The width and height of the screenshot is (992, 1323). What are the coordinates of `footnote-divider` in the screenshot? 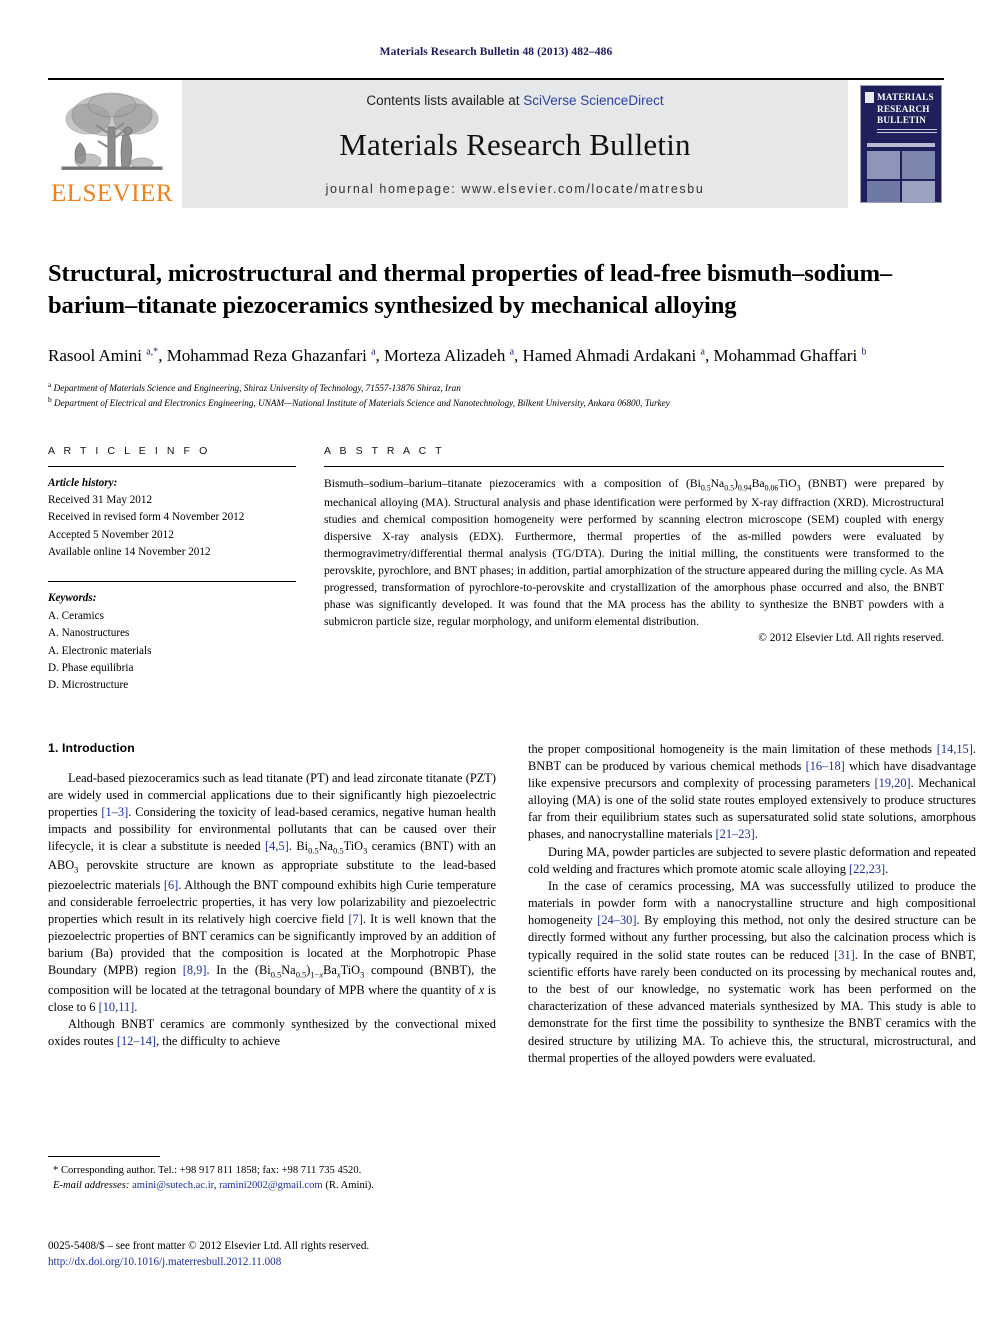 It's located at (104, 1156).